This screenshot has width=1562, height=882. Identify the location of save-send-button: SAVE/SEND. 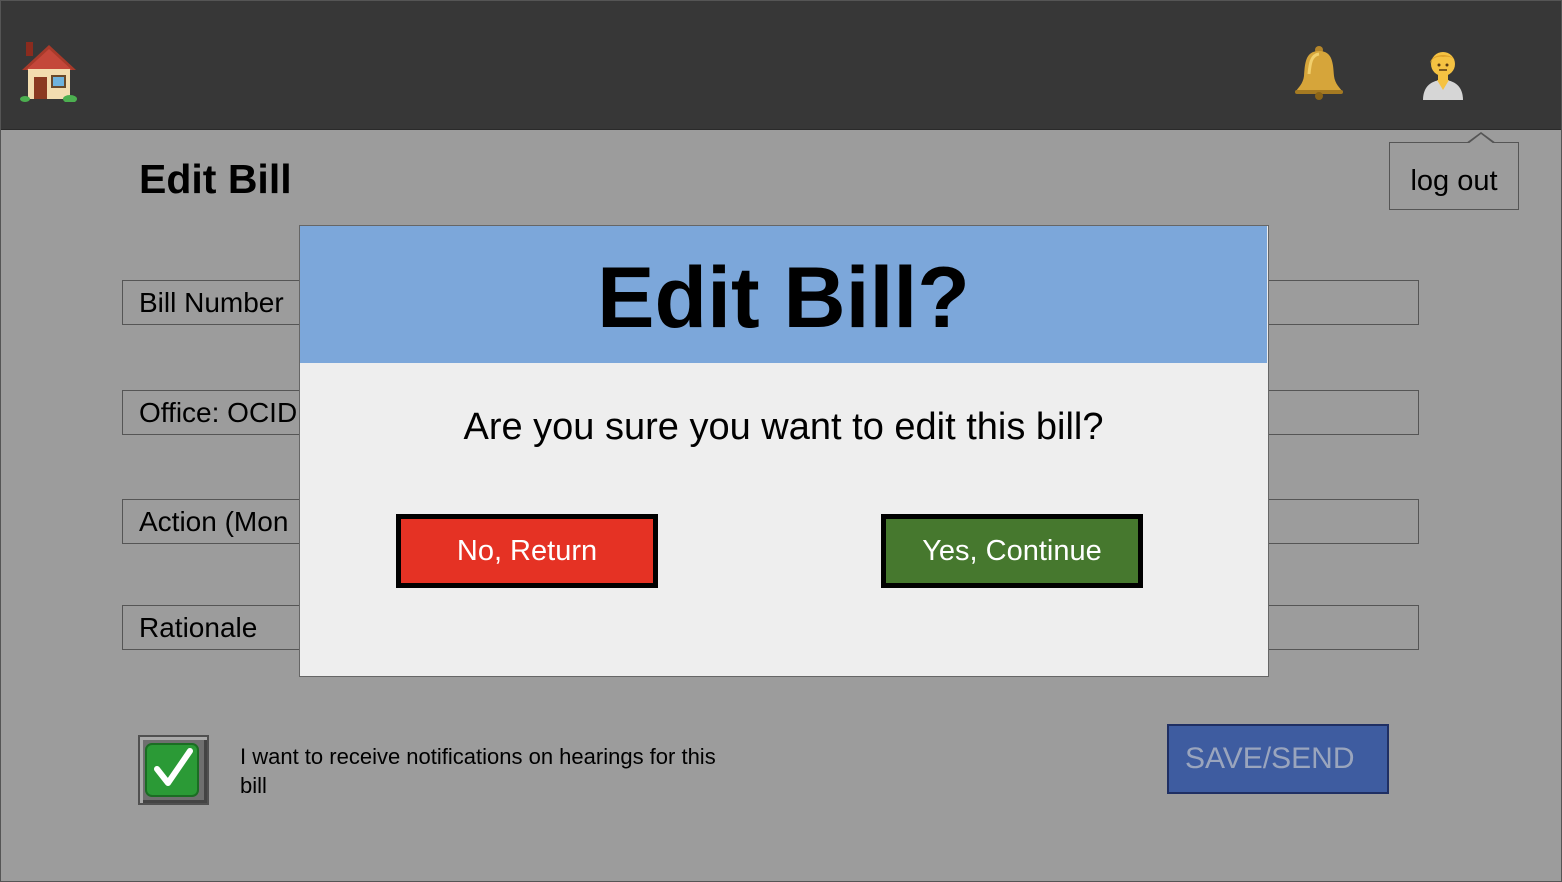
(1278, 759).